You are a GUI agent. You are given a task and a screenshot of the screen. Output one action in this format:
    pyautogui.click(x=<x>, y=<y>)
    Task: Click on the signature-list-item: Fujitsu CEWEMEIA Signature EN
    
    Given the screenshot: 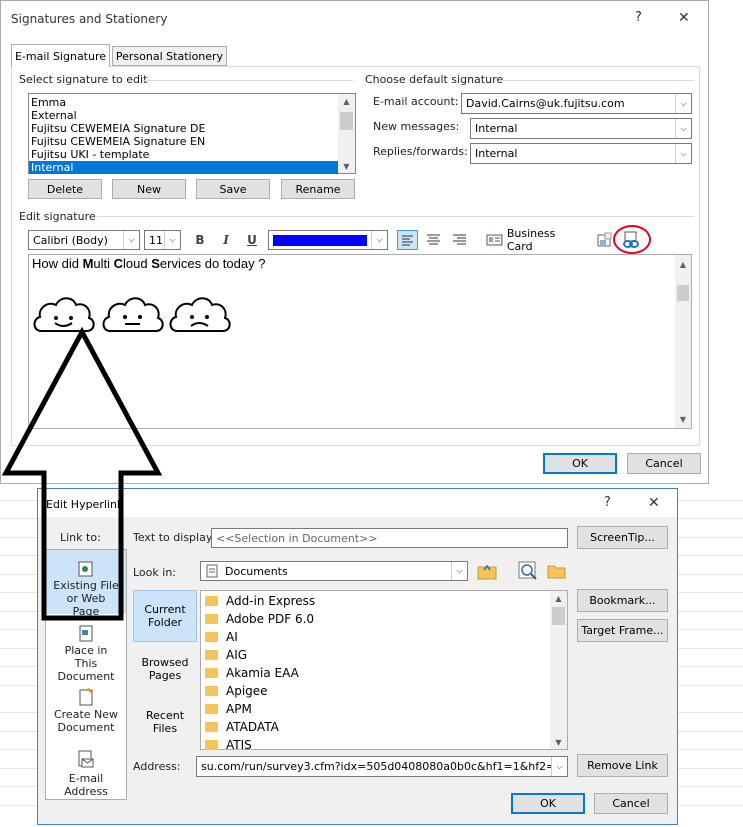 What is the action you would take?
    pyautogui.click(x=184, y=141)
    